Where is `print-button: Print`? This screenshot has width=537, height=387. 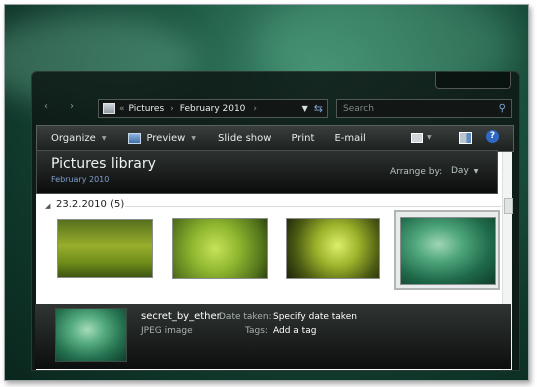
print-button: Print is located at coordinates (302, 138).